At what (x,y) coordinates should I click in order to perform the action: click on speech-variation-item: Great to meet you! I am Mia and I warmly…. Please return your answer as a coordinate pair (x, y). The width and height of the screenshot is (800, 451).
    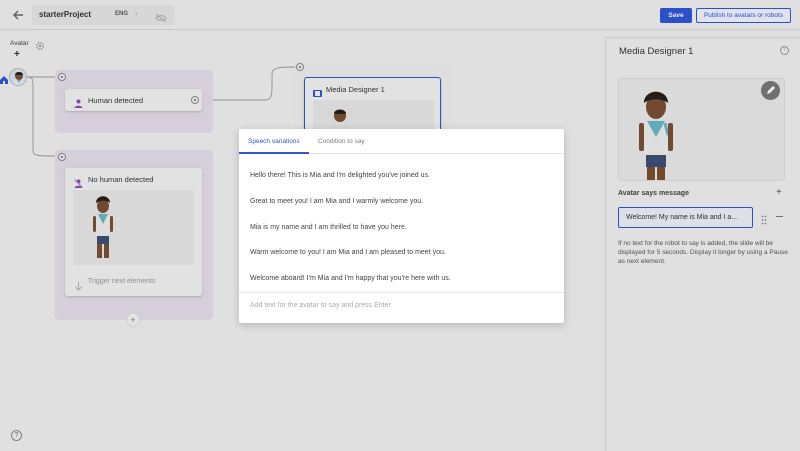
    Looking at the image, I should click on (336, 201).